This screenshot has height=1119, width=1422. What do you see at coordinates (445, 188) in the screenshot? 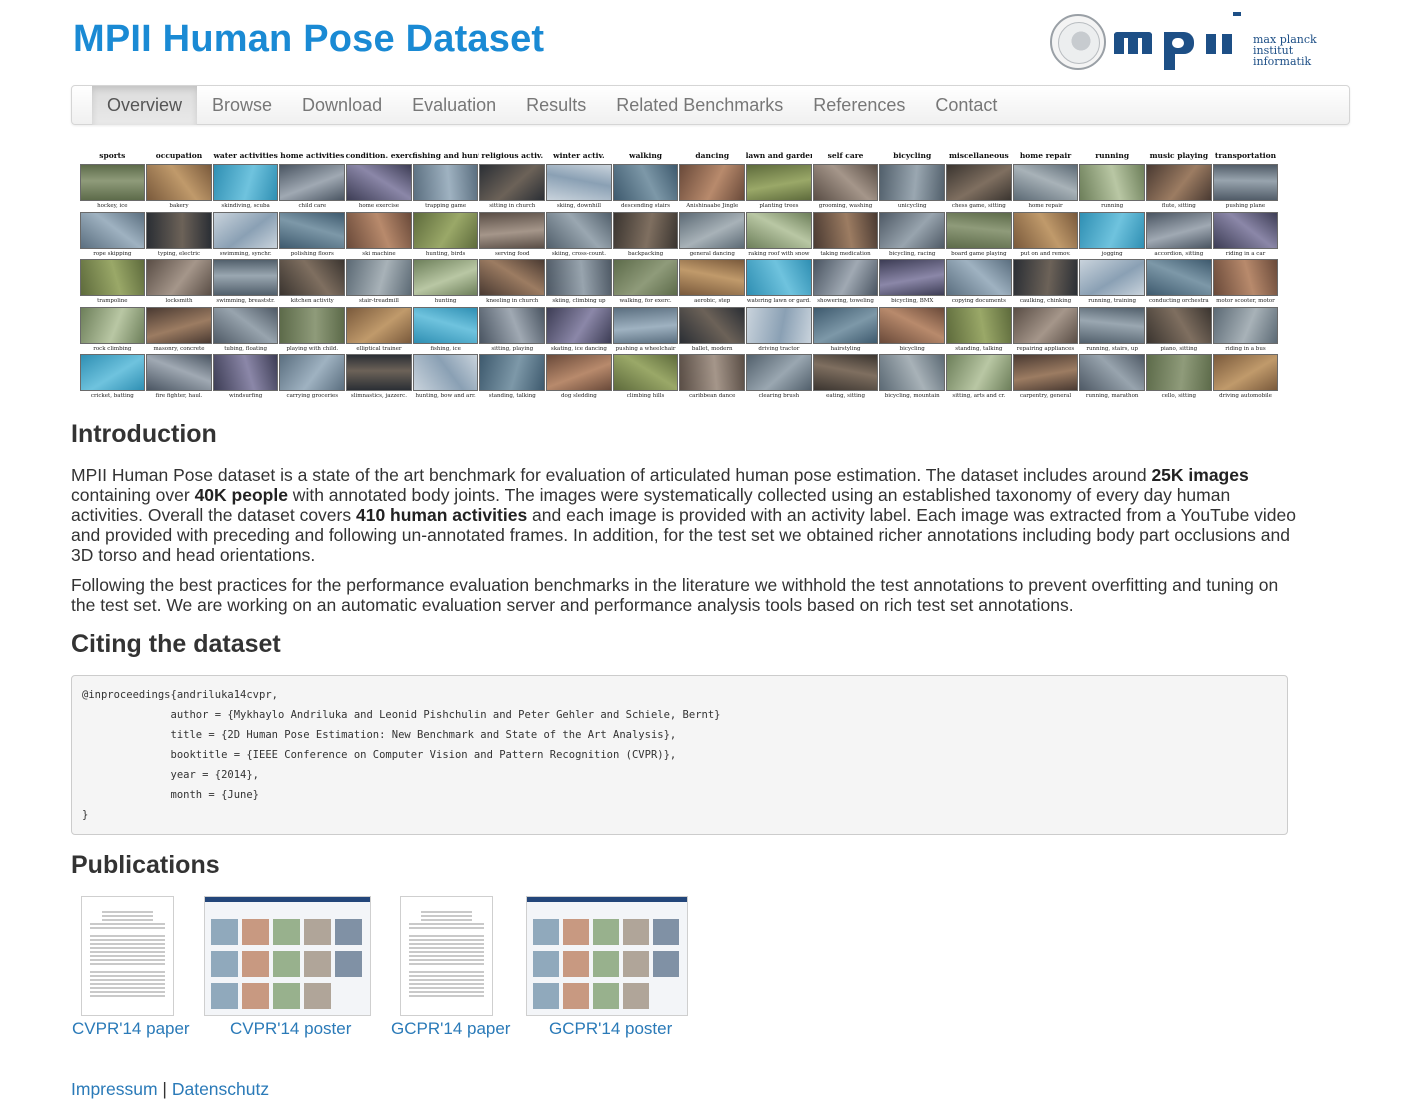
I see `activity-thumbnail: trapping game` at bounding box center [445, 188].